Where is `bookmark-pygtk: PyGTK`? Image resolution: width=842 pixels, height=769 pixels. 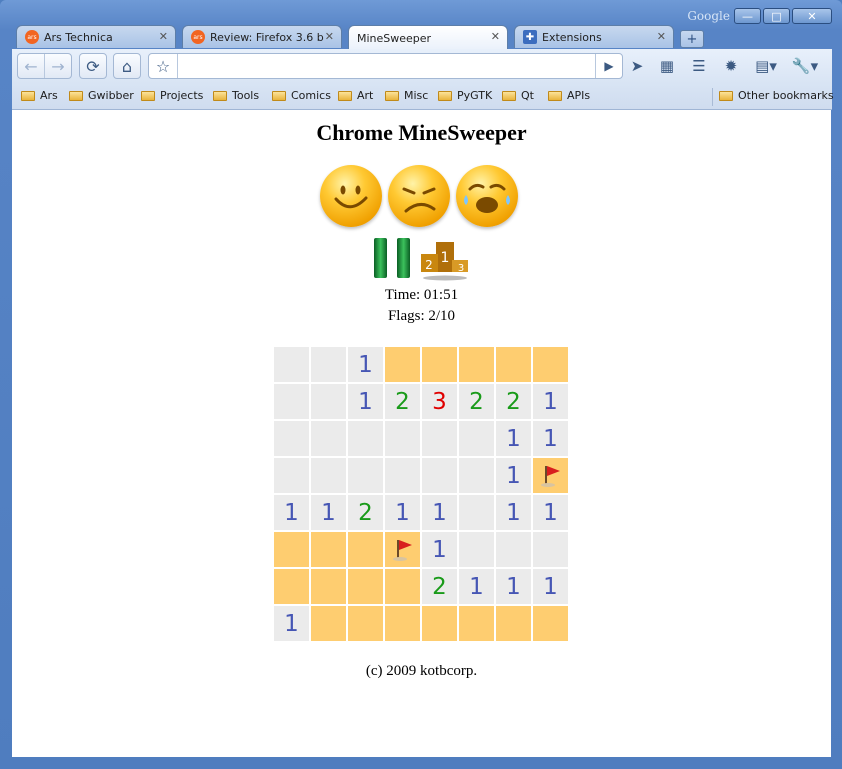
bookmark-pygtk: PyGTK is located at coordinates (465, 95).